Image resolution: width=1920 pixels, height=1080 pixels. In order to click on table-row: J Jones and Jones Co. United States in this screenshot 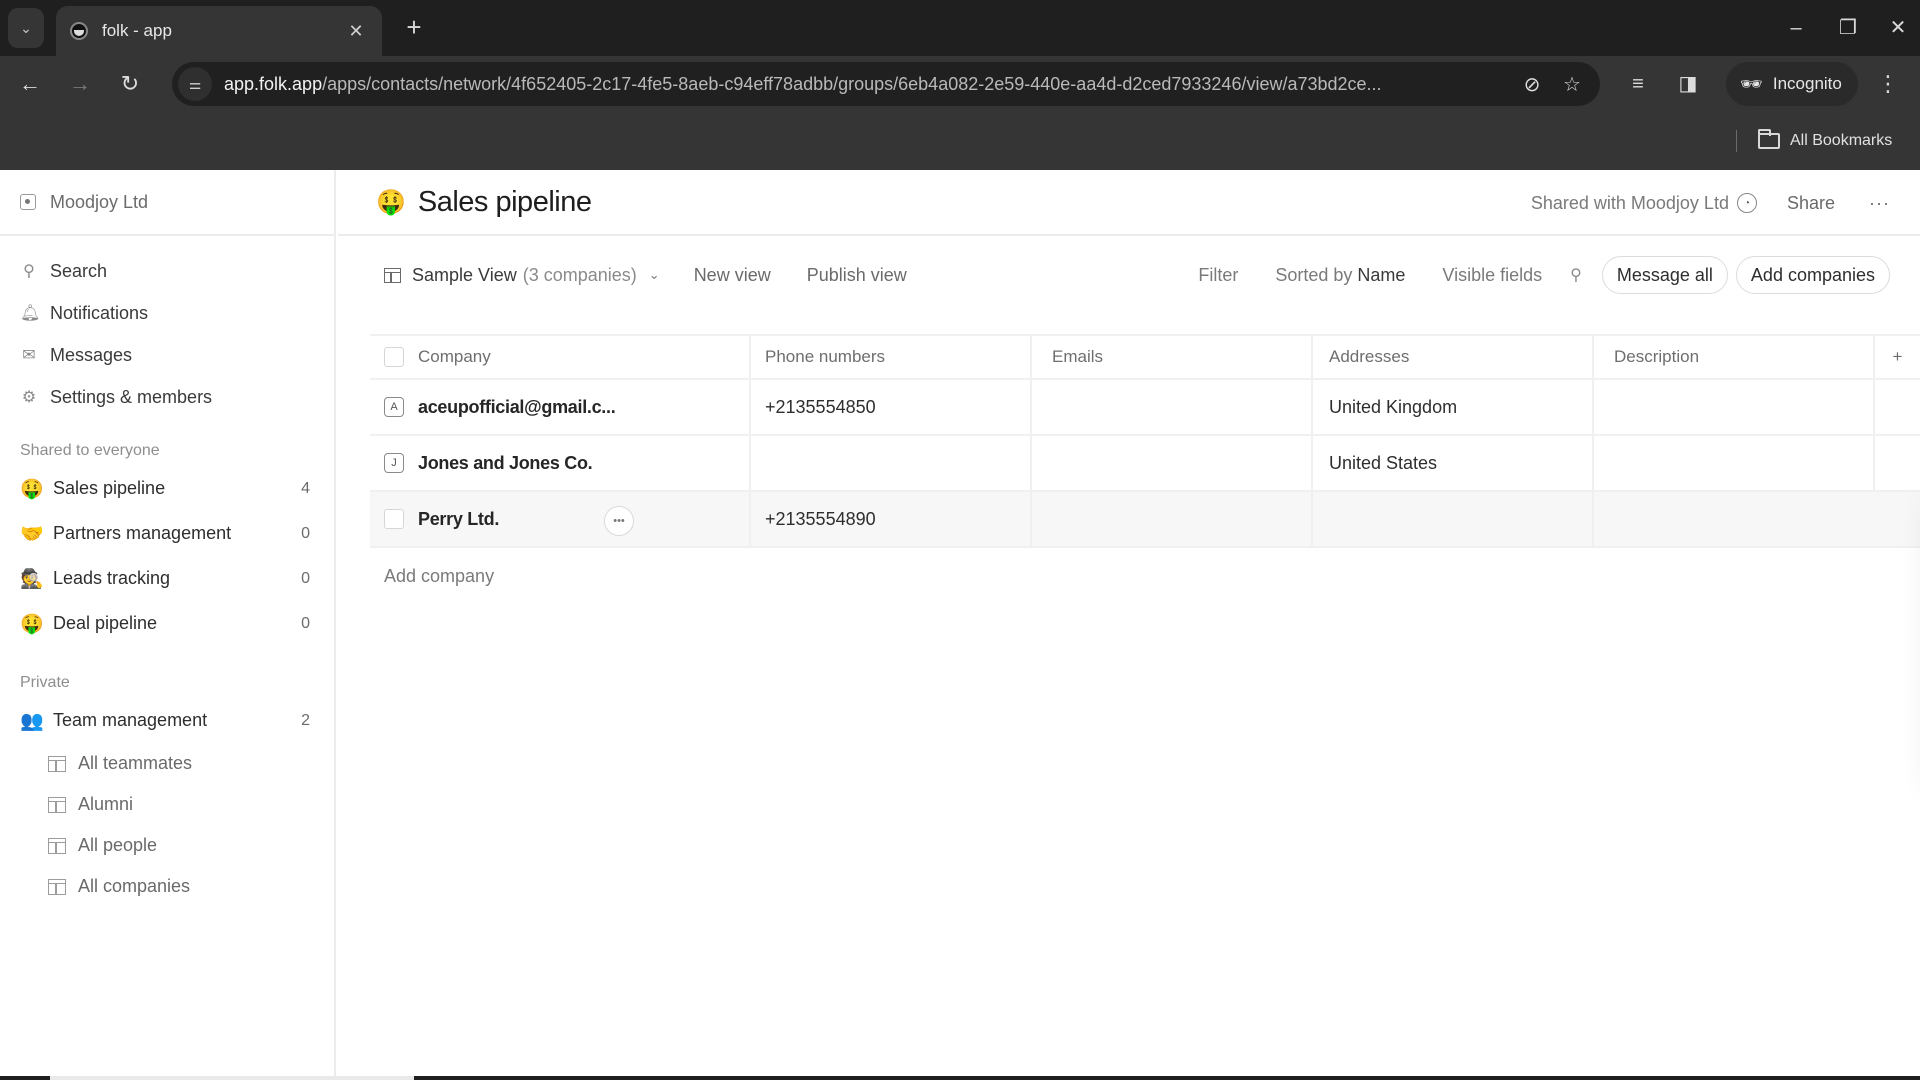, I will do `click(1145, 464)`.